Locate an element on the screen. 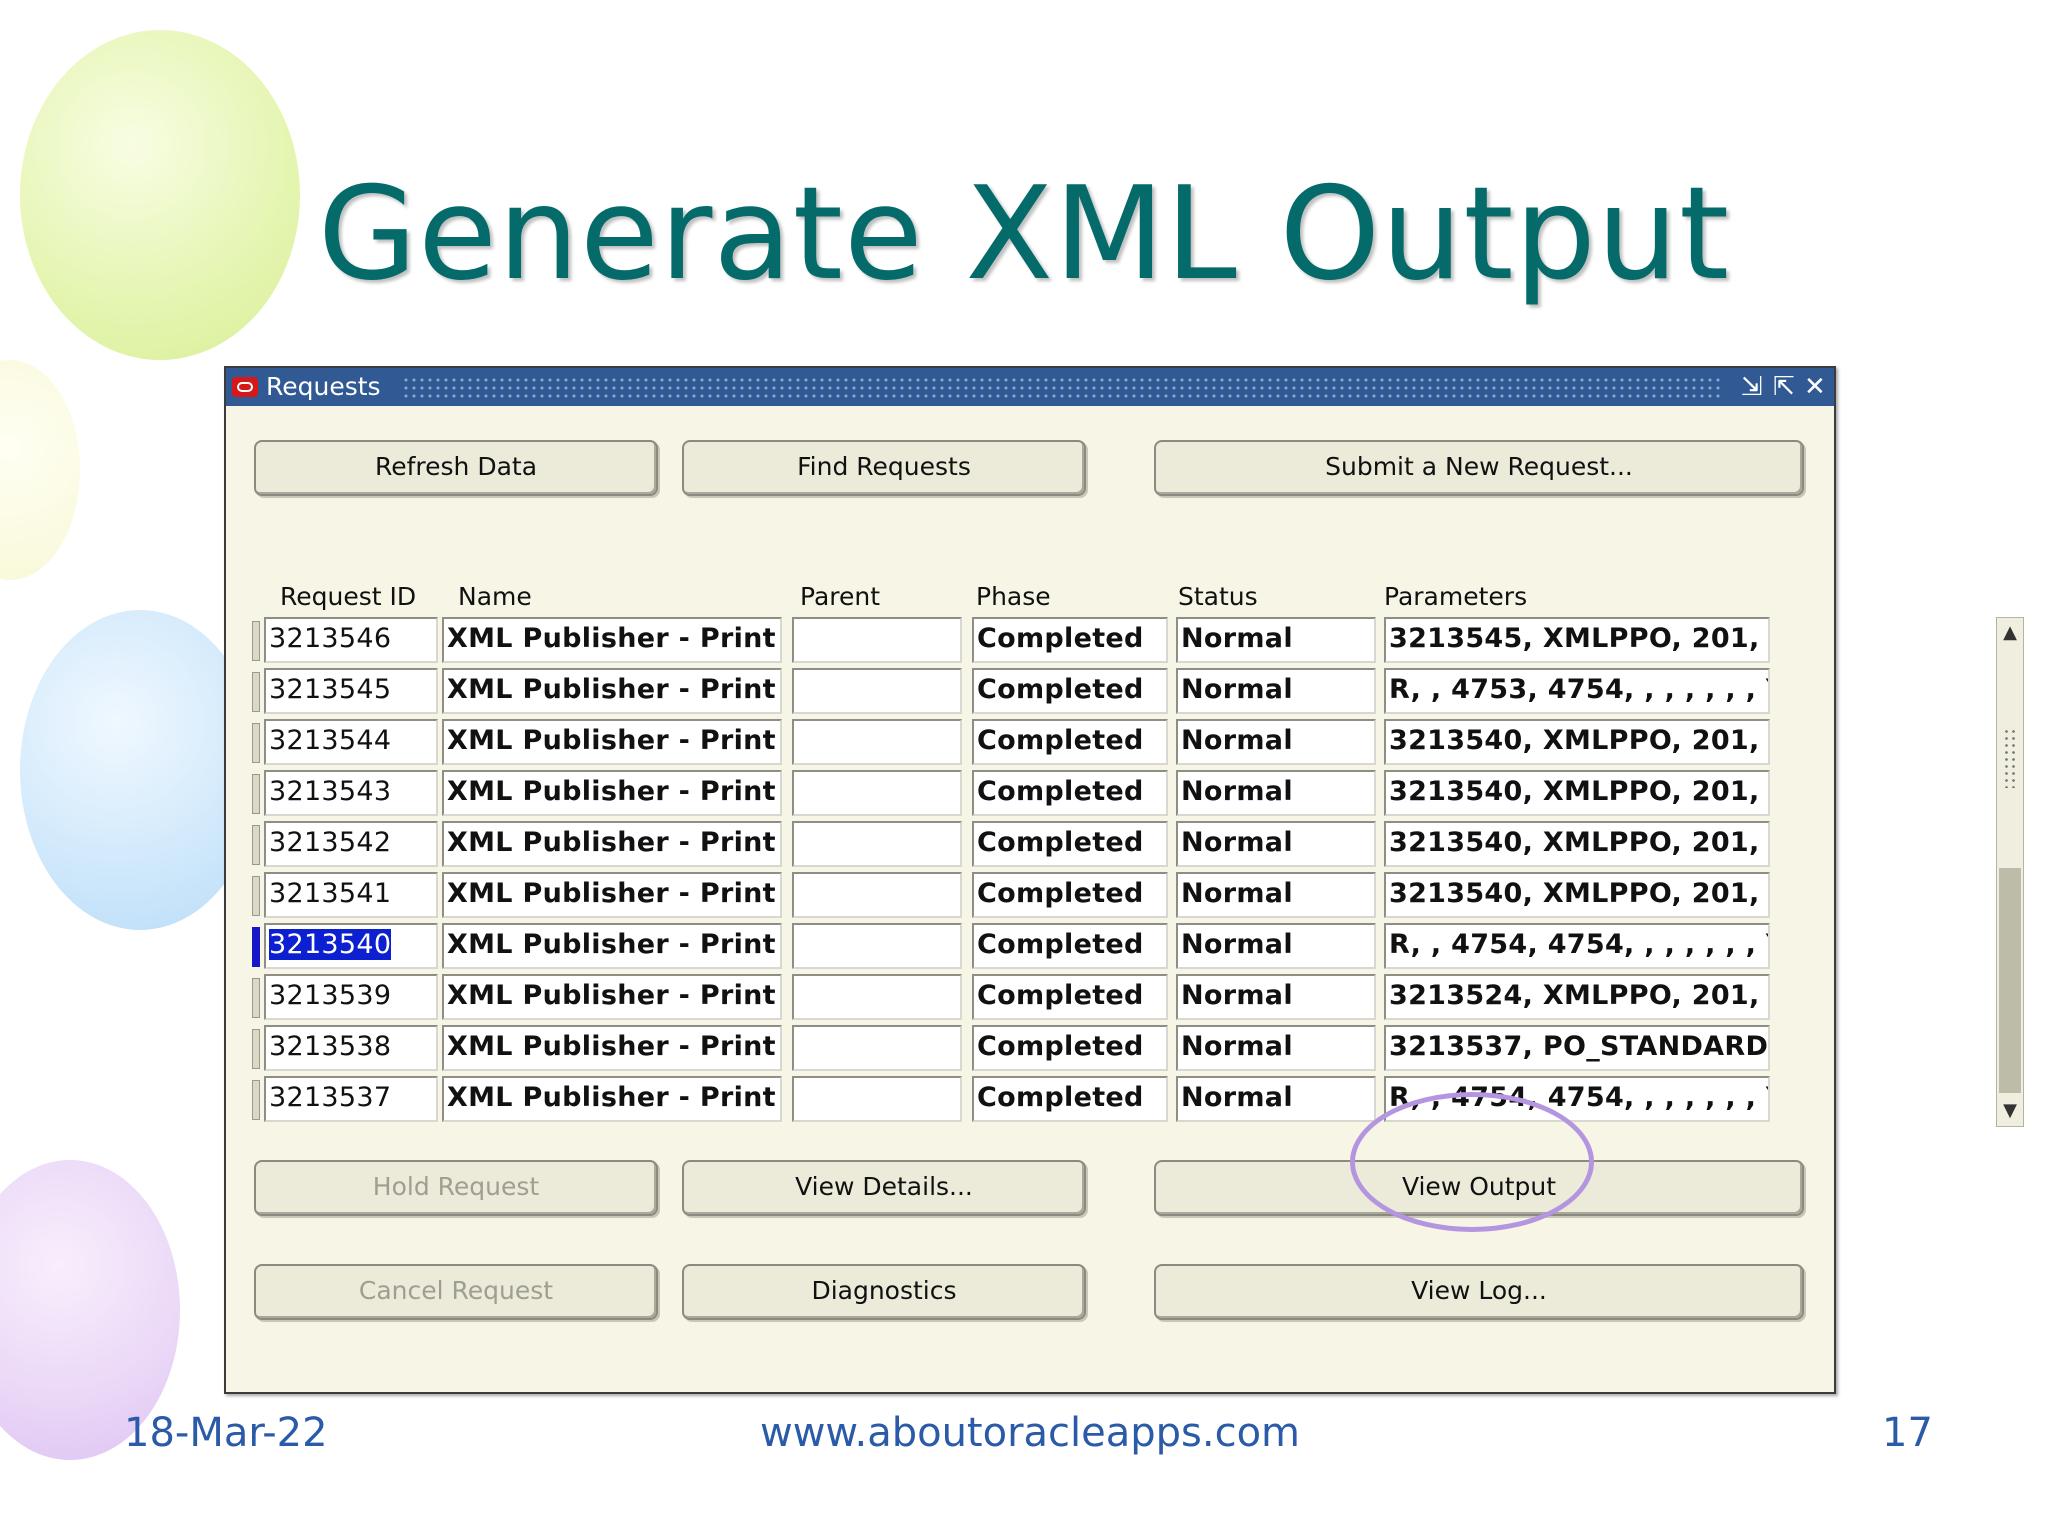 Image resolution: width=2048 pixels, height=1536 pixels. window-title: Requests is located at coordinates (323, 386).